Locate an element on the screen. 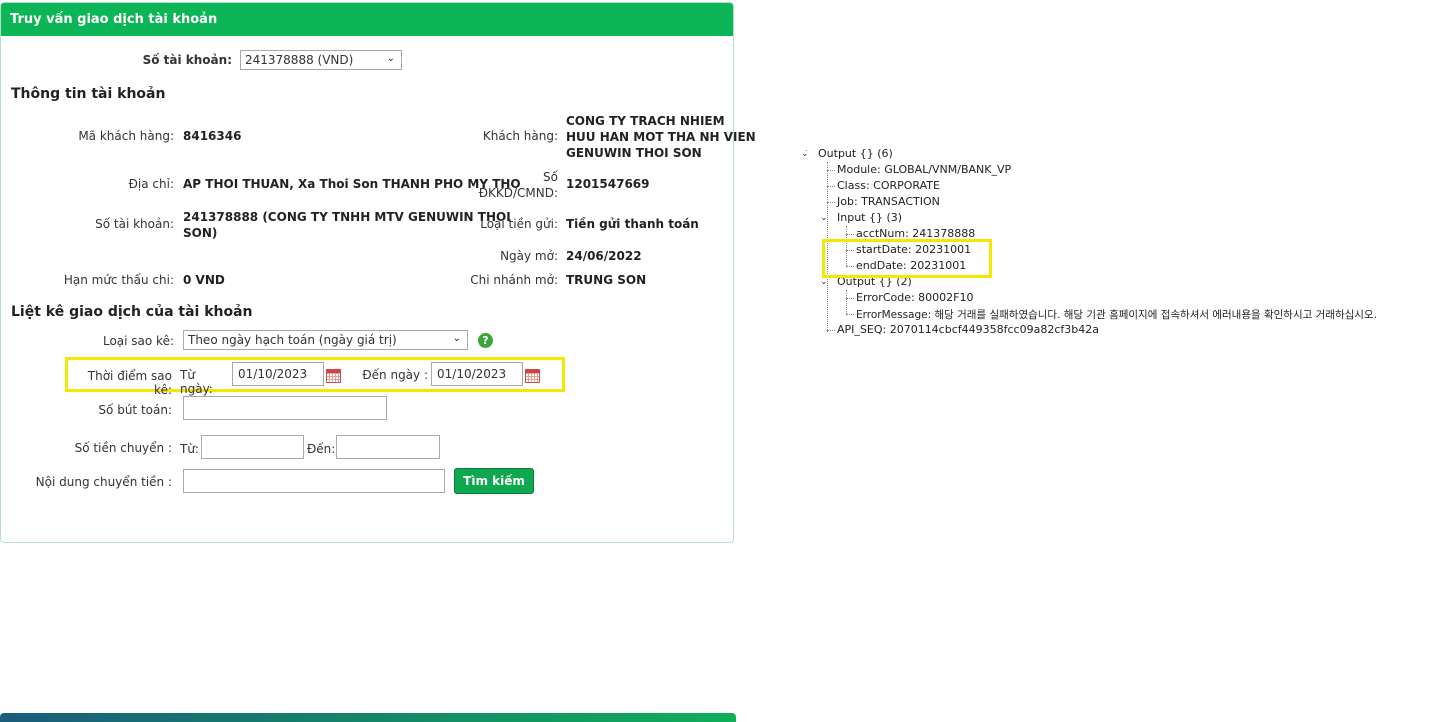  entry-no-label: Số bút toán: is located at coordinates (135, 410).